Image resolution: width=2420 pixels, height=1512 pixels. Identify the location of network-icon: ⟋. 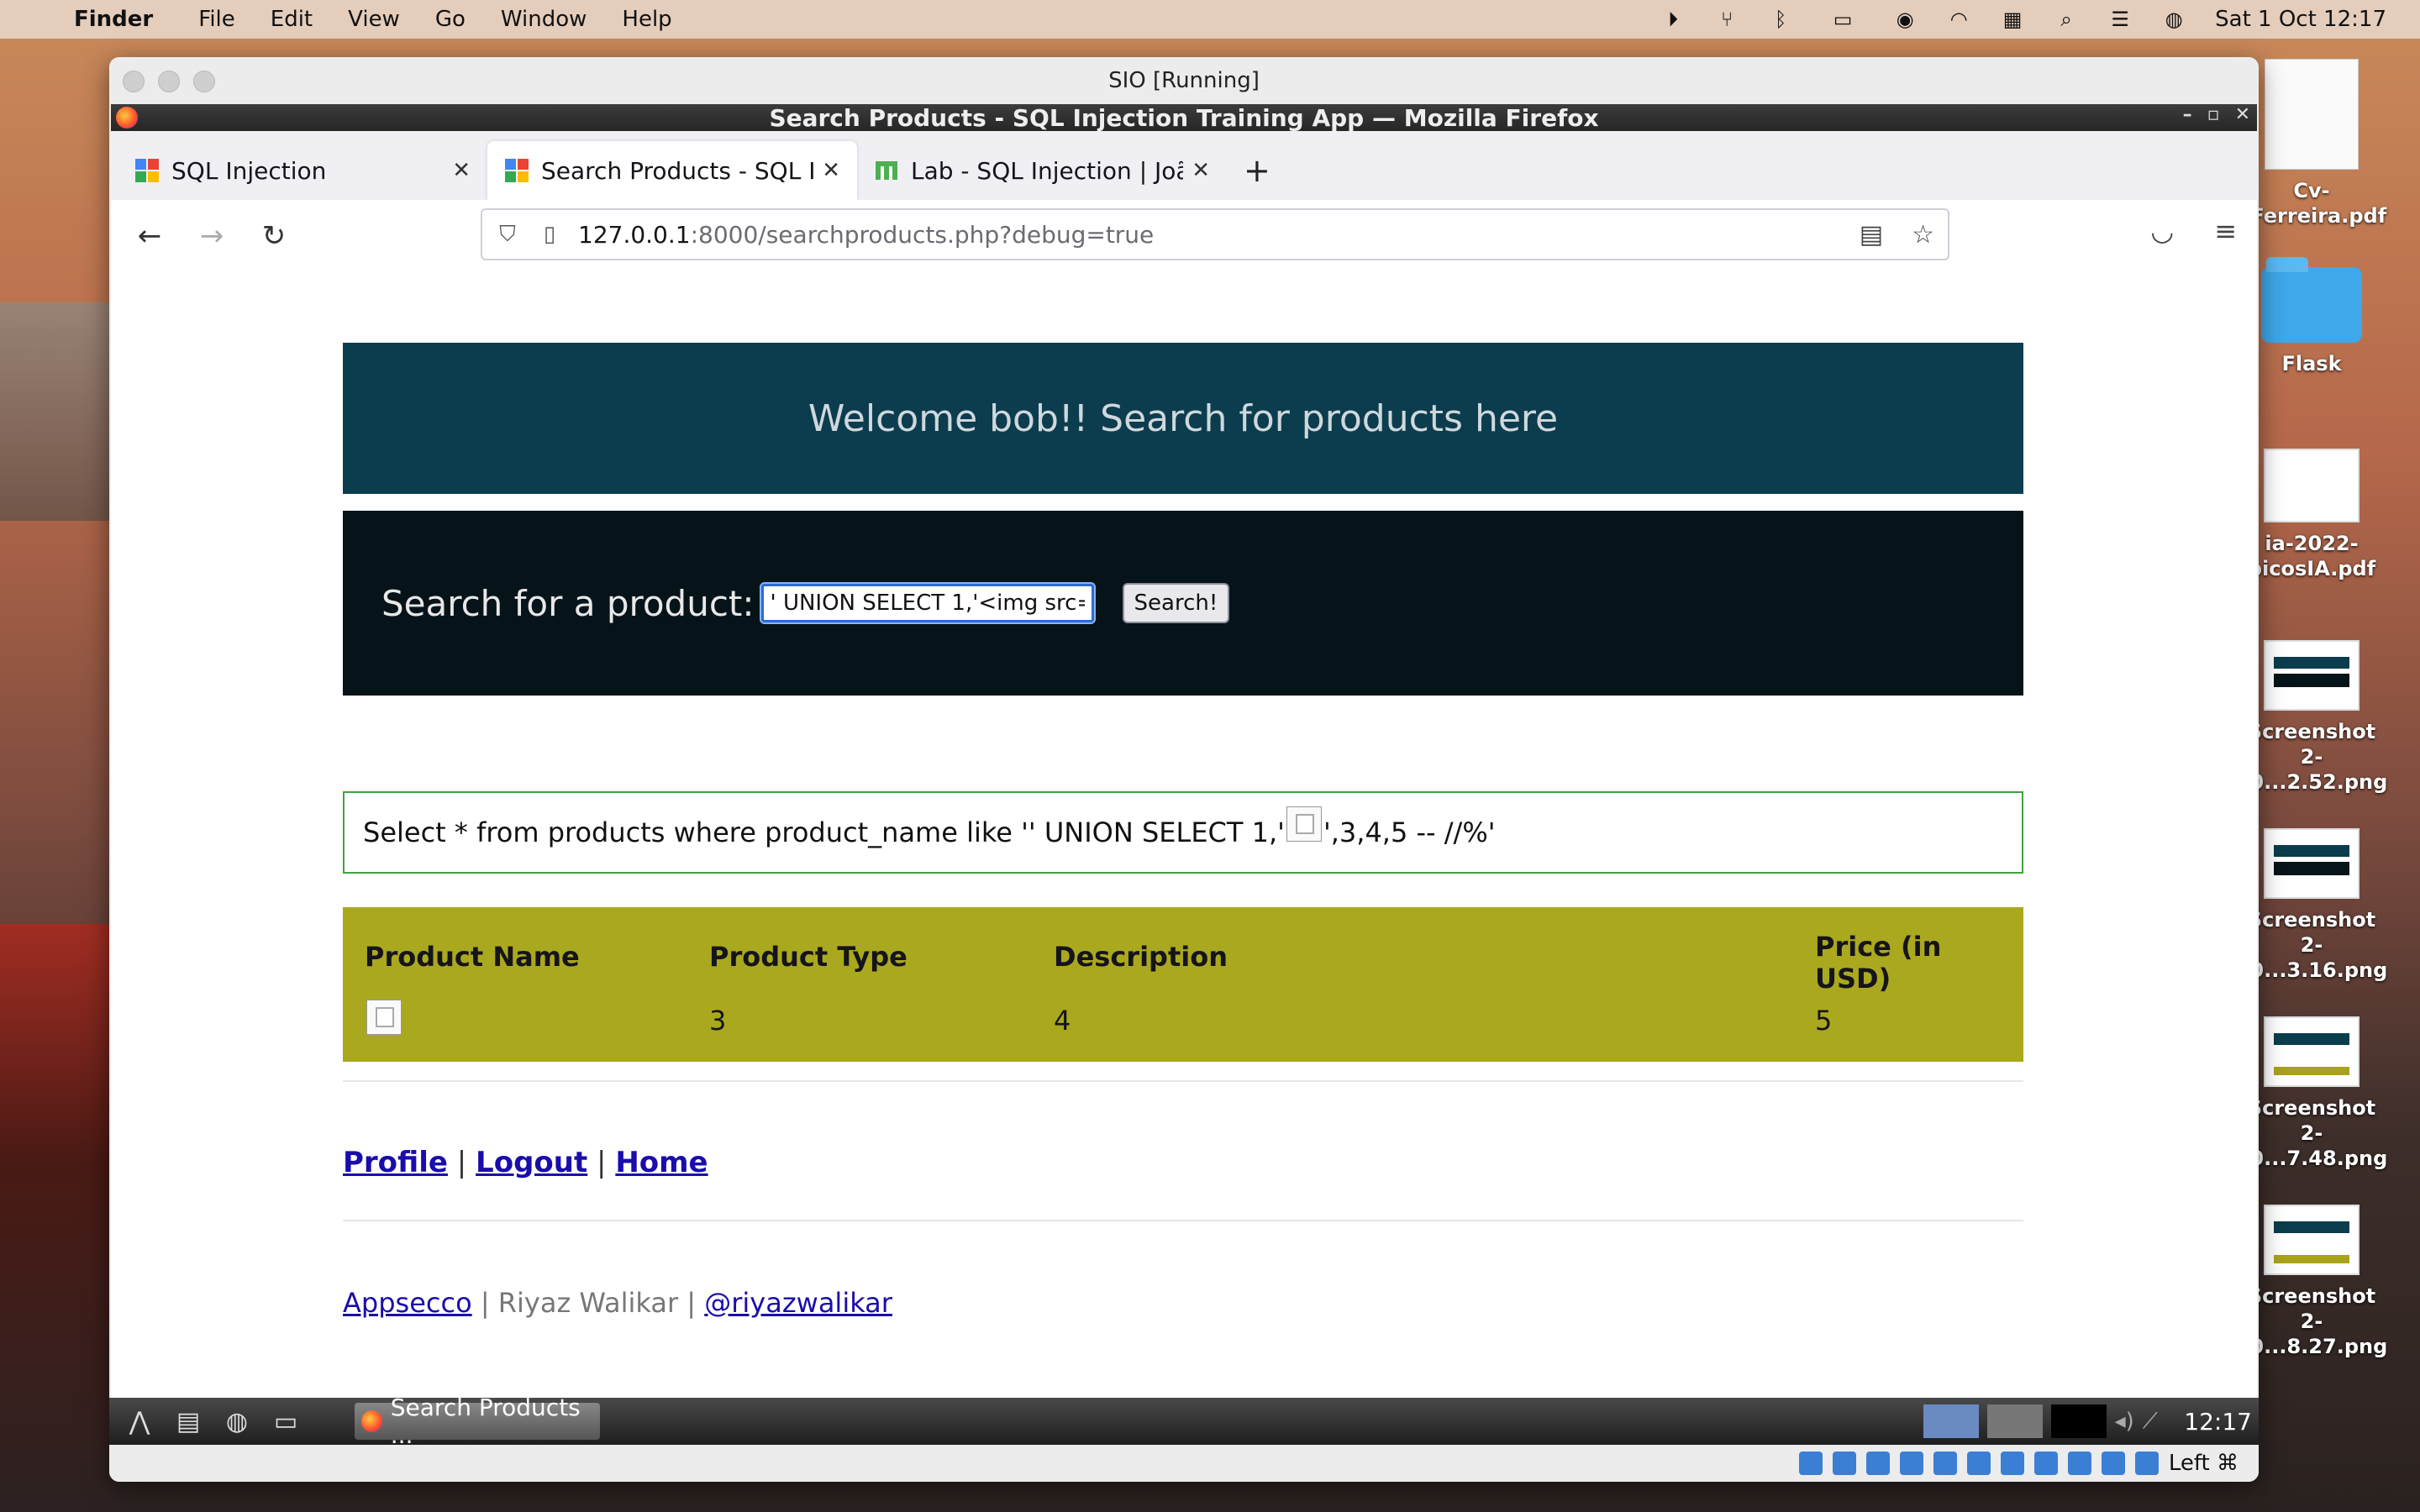
(2150, 1422).